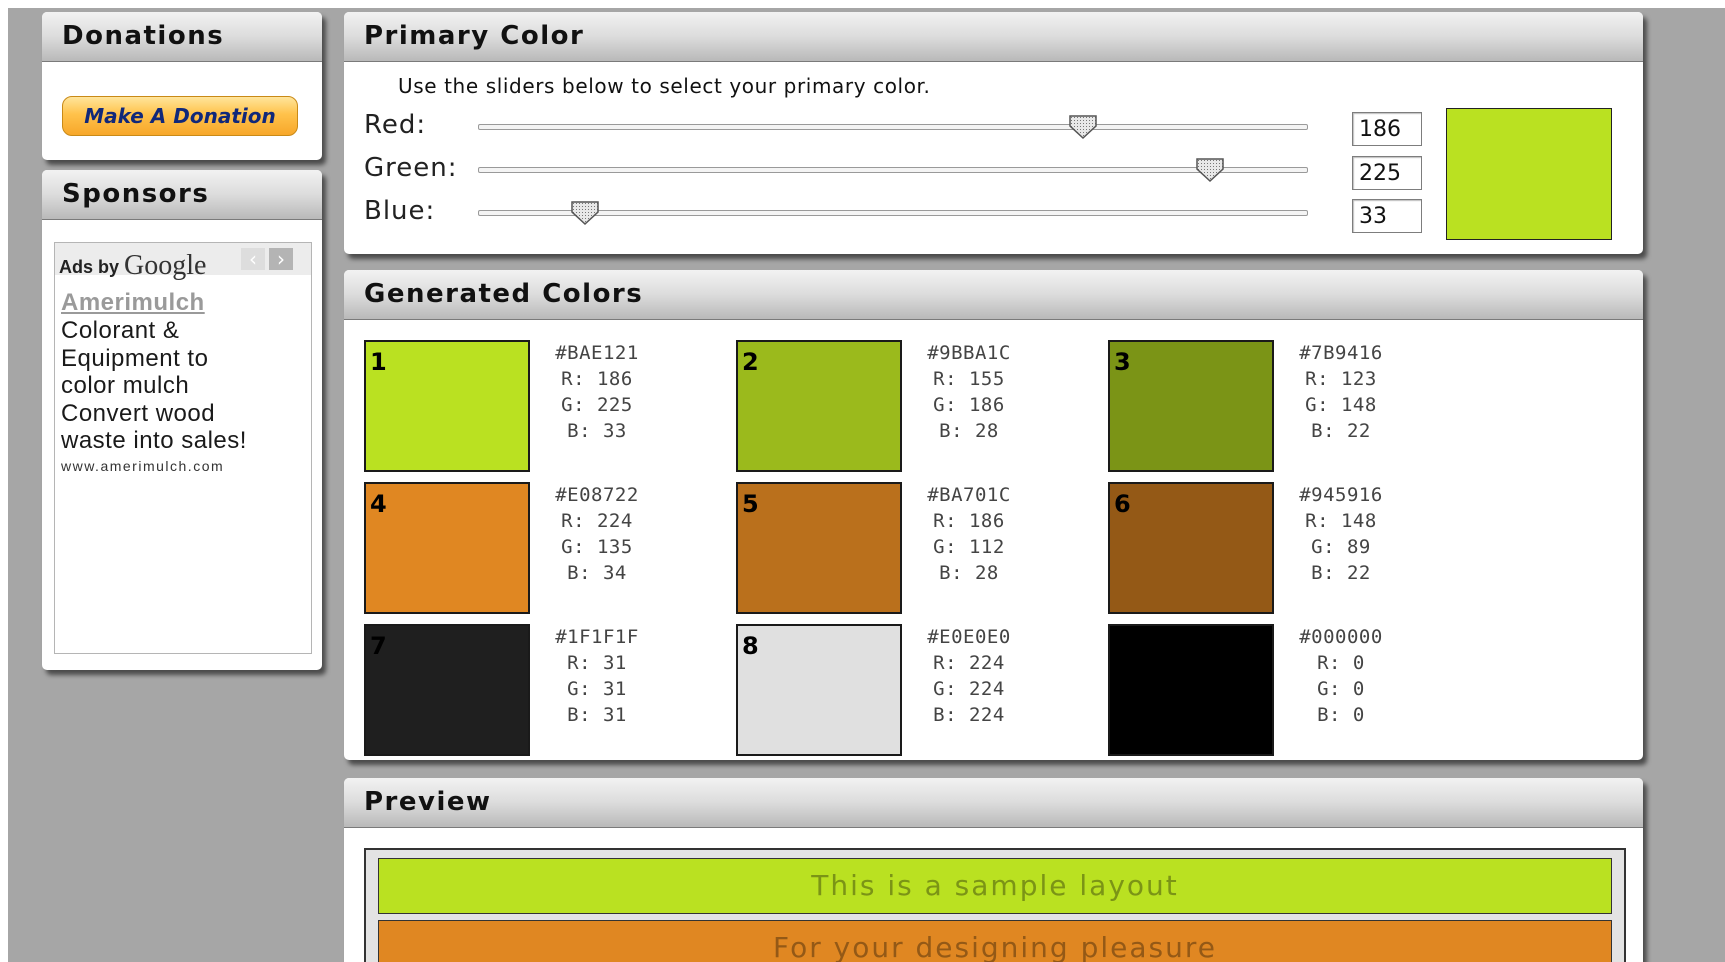 Image resolution: width=1725 pixels, height=962 pixels. Describe the element at coordinates (125, 385) in the screenshot. I see `ad-line: color mulch` at that location.